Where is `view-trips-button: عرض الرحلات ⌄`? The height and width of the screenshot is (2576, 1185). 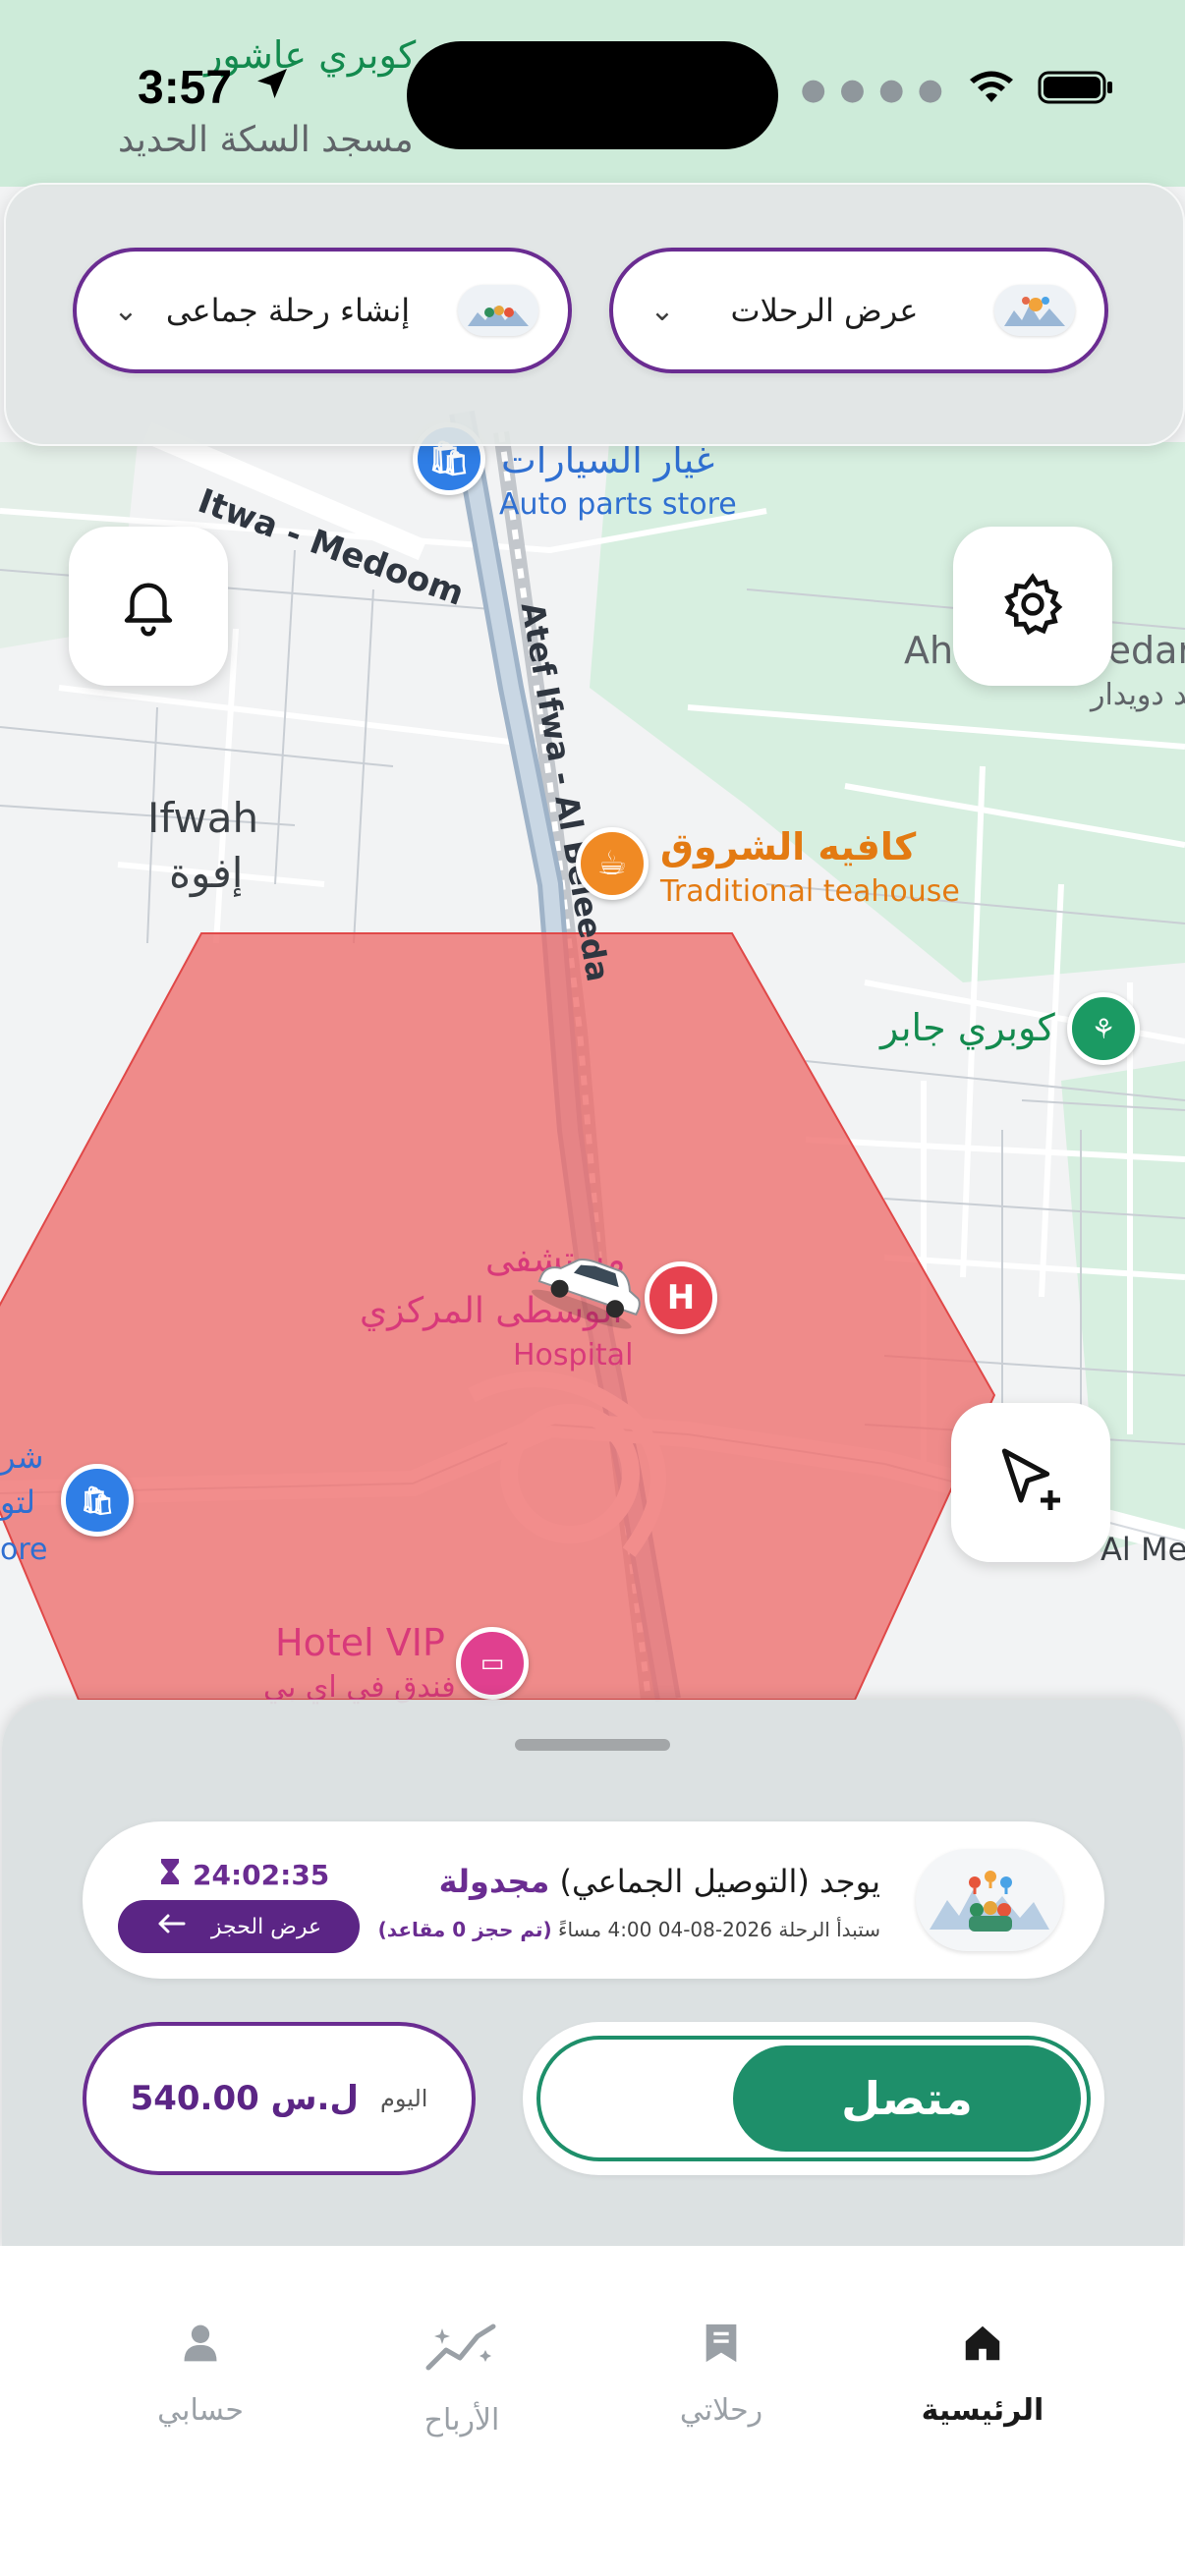
view-trips-button: عرض الرحلات ⌄ is located at coordinates (859, 310).